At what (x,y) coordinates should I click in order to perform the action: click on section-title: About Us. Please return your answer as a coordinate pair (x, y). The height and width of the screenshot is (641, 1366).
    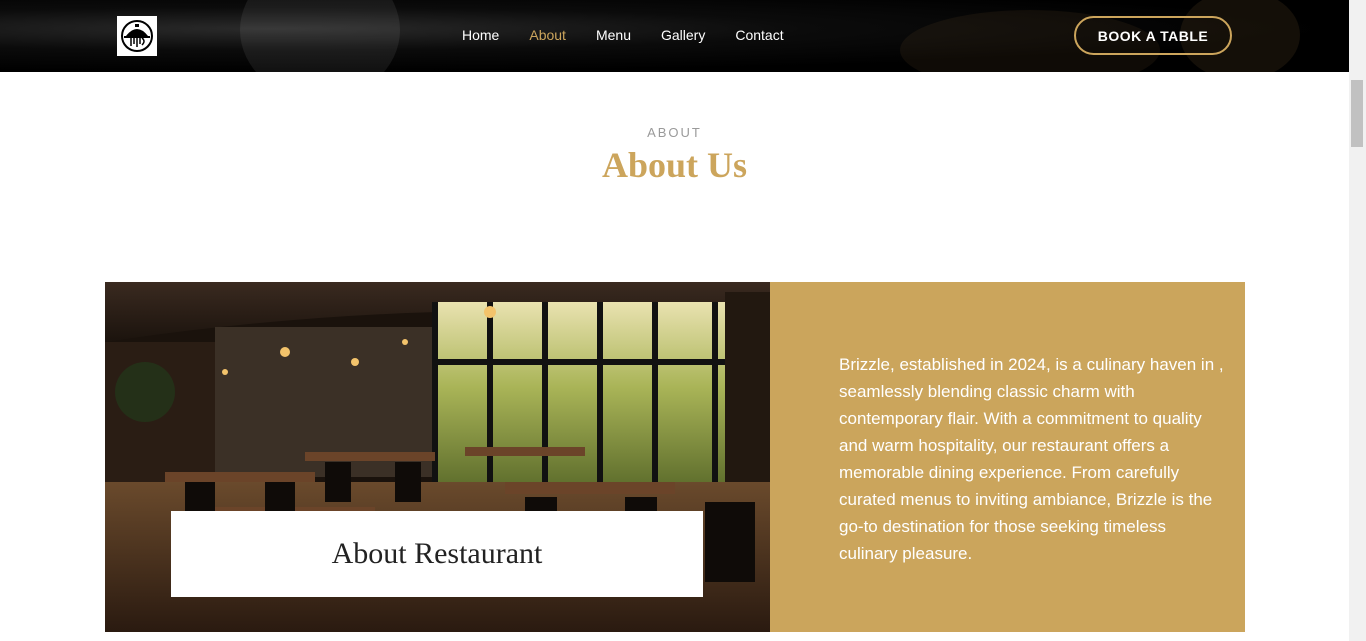
    Looking at the image, I should click on (674, 165).